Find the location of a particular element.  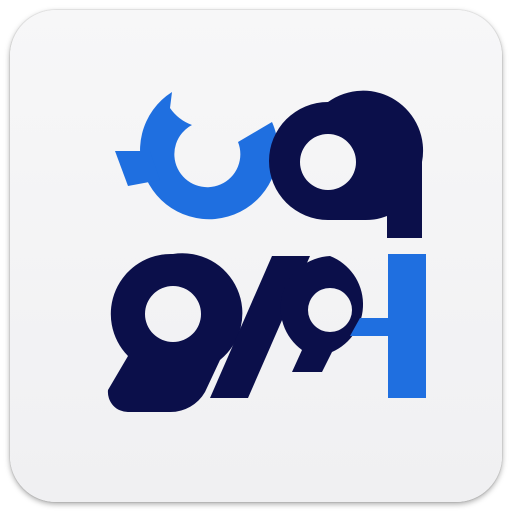

blue-vertical-bar is located at coordinates (407, 326).